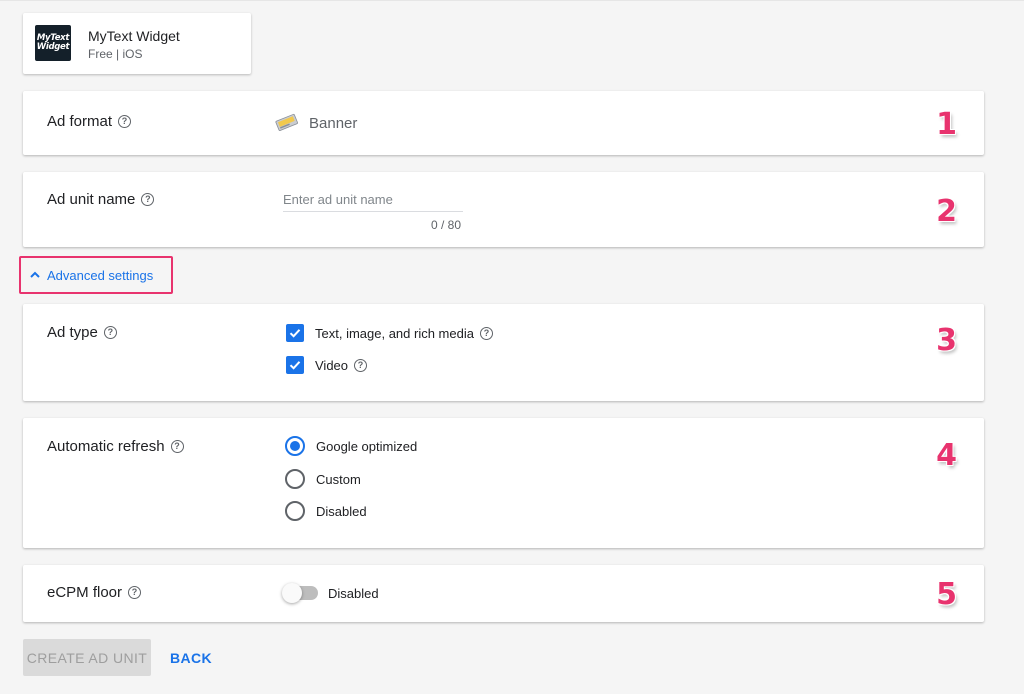  I want to click on refresh-option-google-optimized: Google optimized, so click(351, 446).